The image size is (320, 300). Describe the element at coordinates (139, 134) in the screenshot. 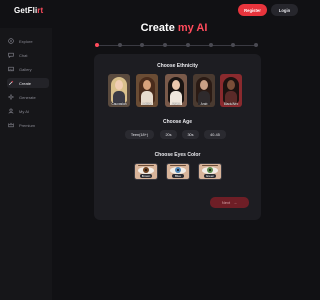

I see `age-option-teen: Teen(18+)` at that location.